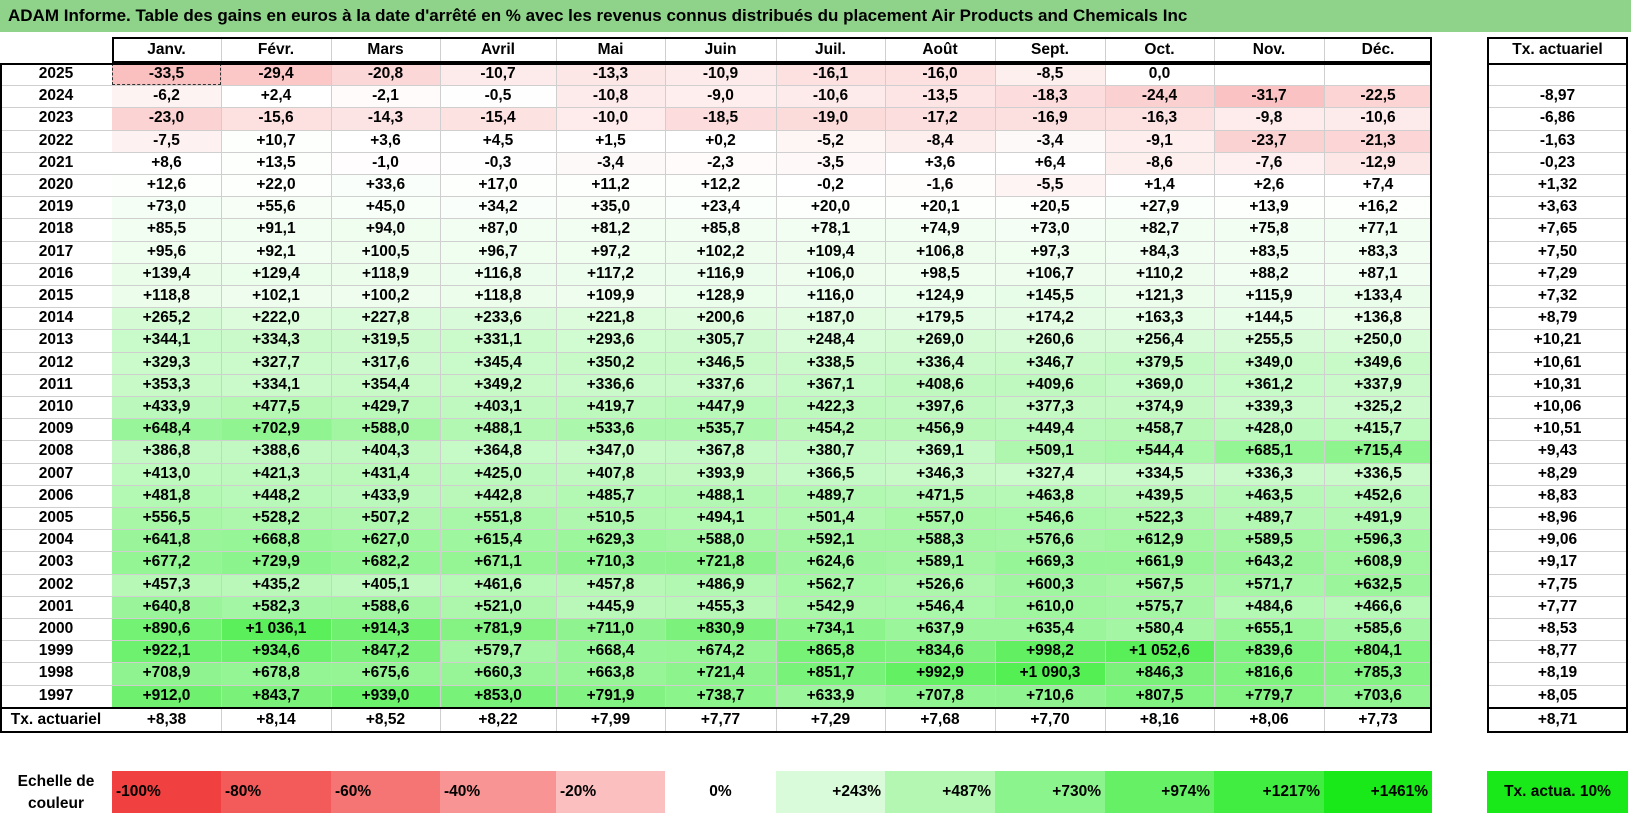 The height and width of the screenshot is (815, 1631). What do you see at coordinates (1557, 385) in the screenshot?
I see `rate-column-border` at bounding box center [1557, 385].